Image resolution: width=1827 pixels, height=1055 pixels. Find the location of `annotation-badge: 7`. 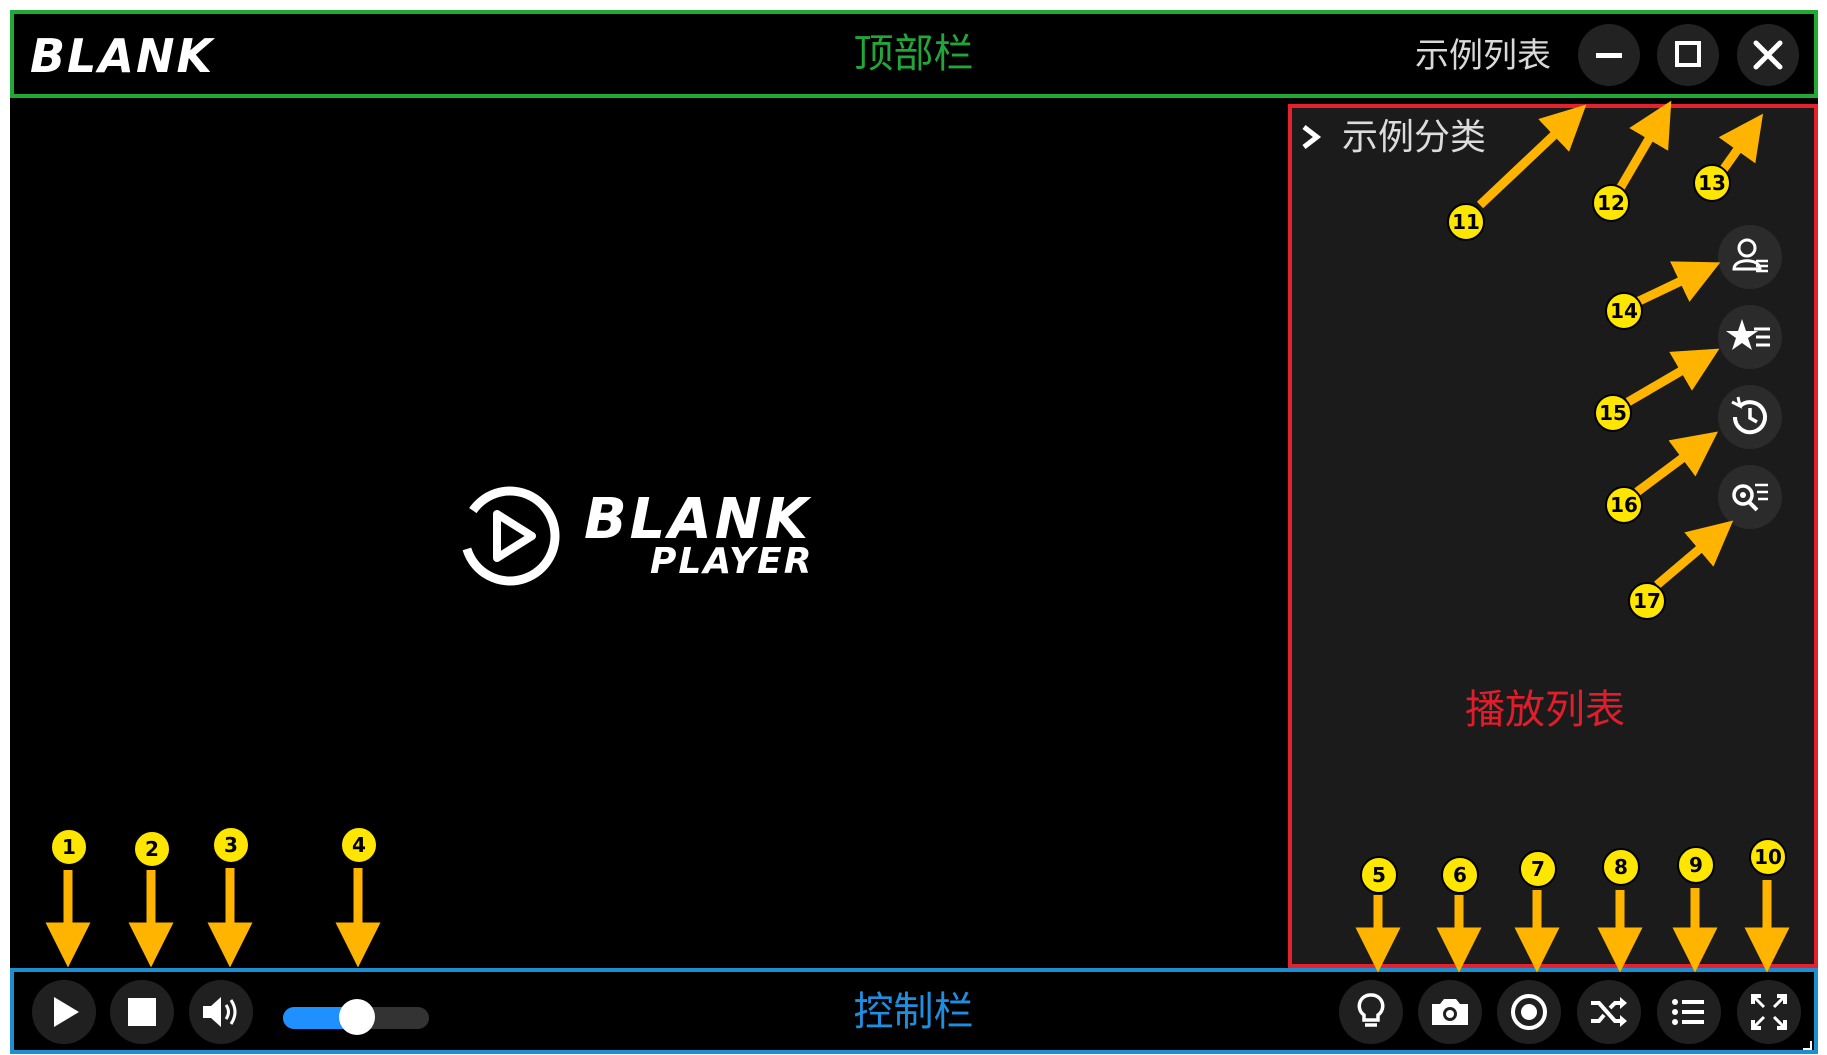

annotation-badge: 7 is located at coordinates (1538, 869).